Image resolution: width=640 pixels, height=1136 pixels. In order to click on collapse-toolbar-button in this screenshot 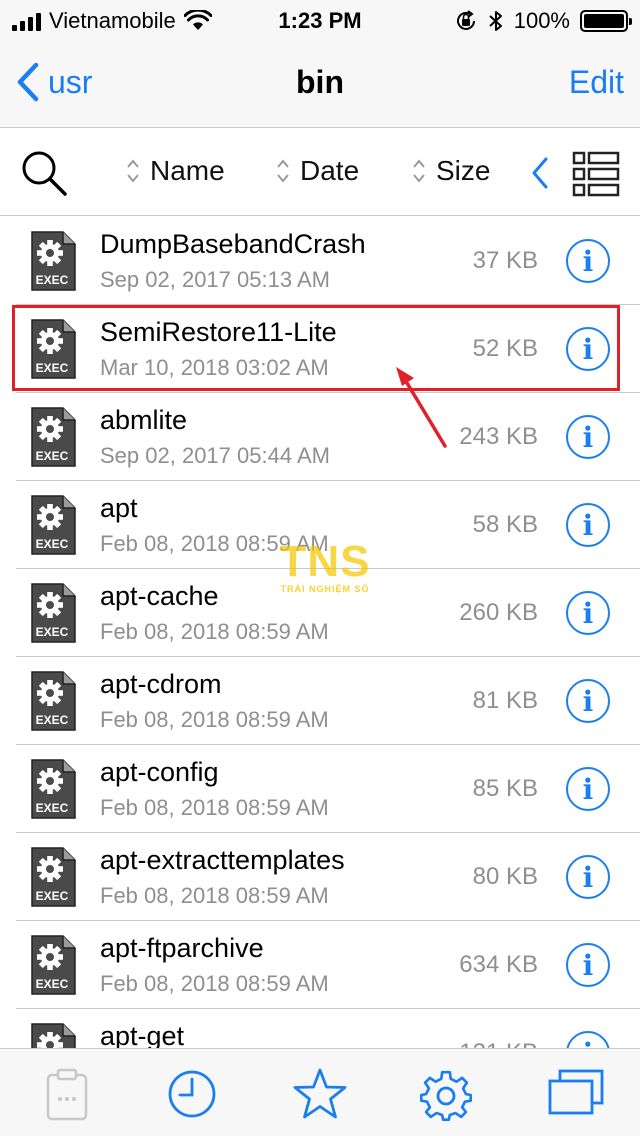, I will do `click(540, 175)`.